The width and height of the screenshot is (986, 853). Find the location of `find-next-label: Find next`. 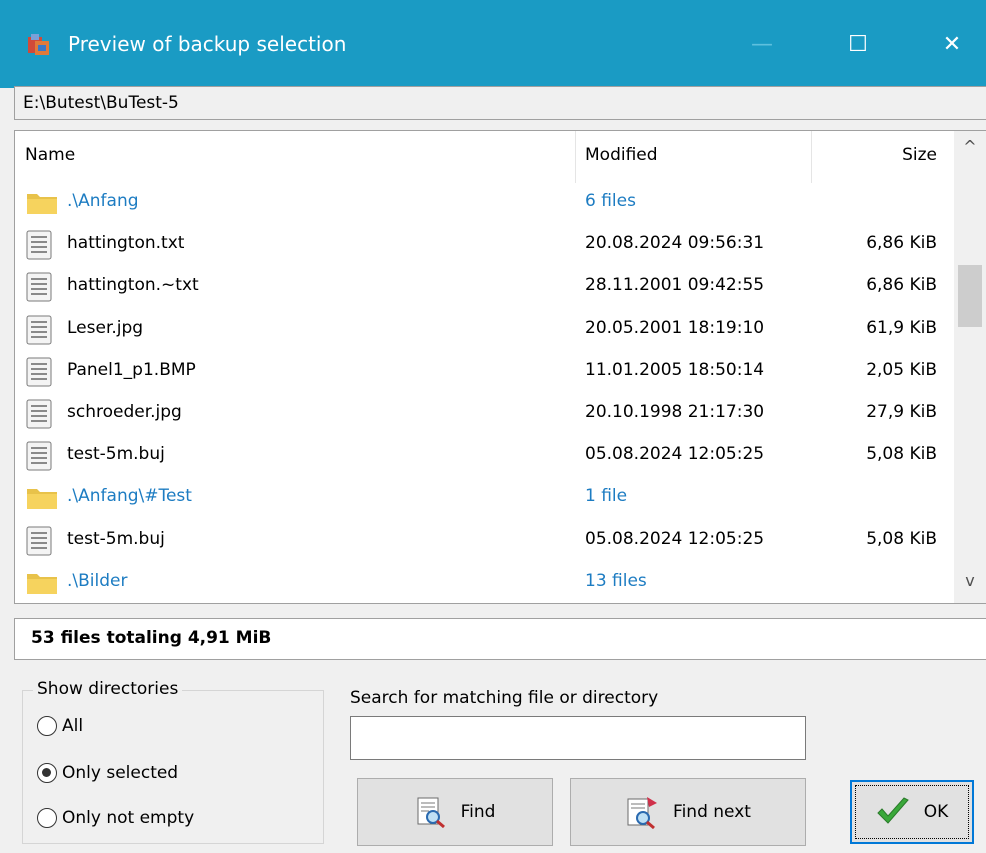

find-next-label: Find next is located at coordinates (712, 812).